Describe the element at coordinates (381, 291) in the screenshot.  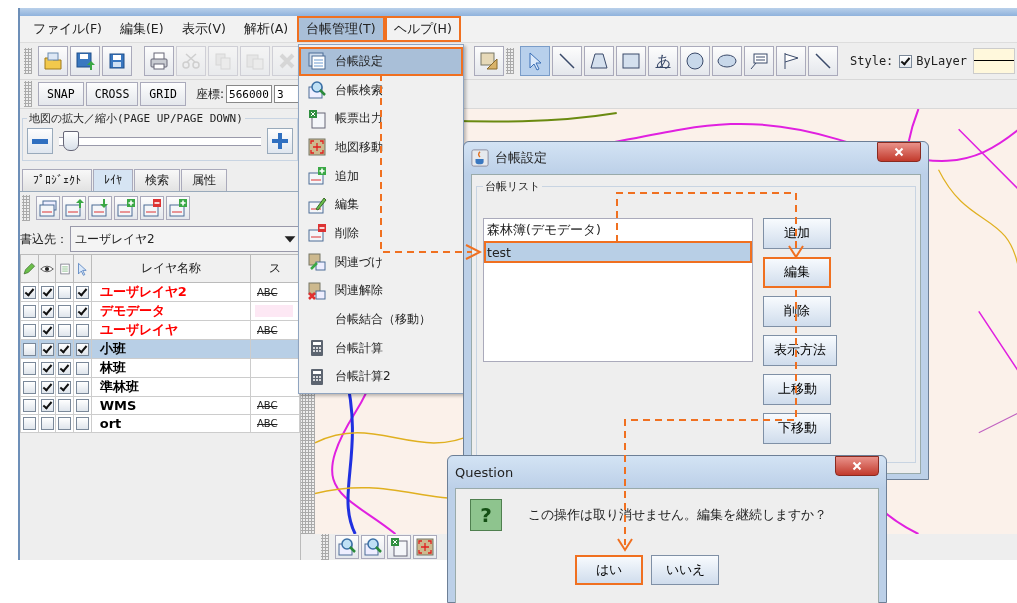
I see `menu-item: 関連解除` at that location.